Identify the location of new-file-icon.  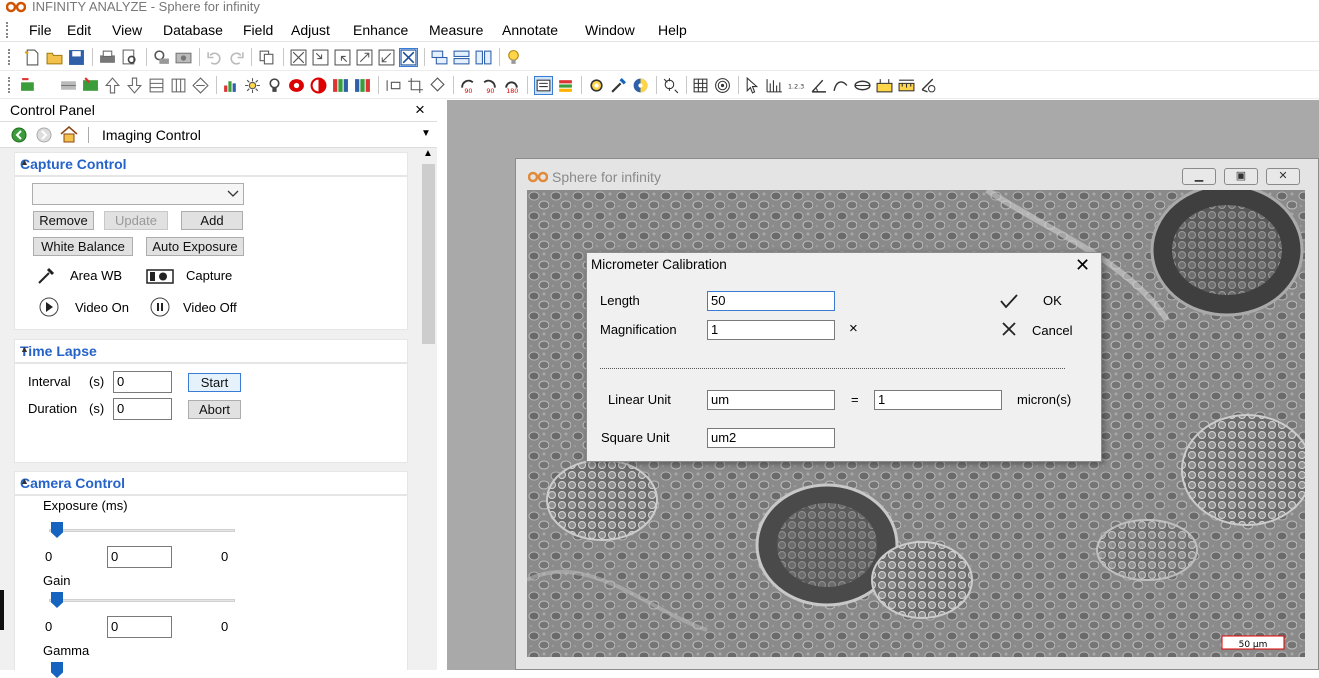
(32, 57).